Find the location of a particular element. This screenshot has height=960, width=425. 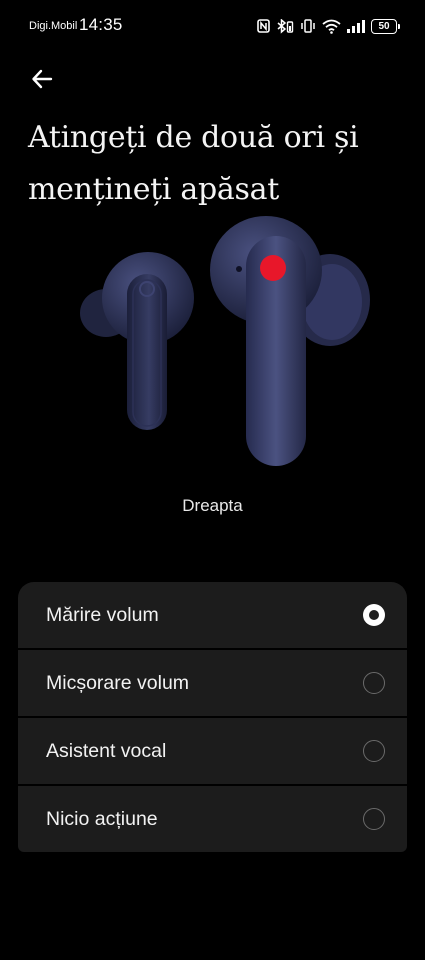

option-voice-assistant: Asistent vocal is located at coordinates (212, 751).